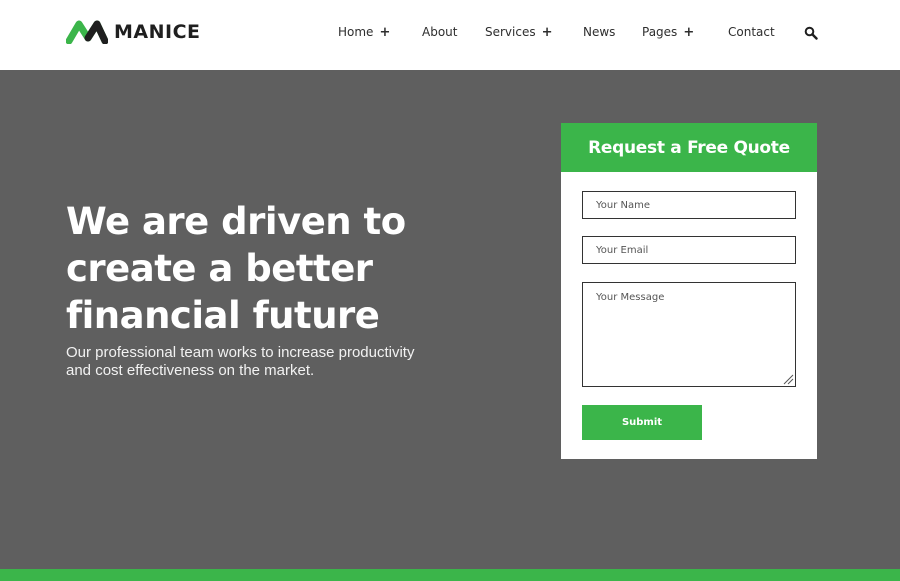 The width and height of the screenshot is (900, 581). I want to click on nav-item-label: News, so click(599, 32).